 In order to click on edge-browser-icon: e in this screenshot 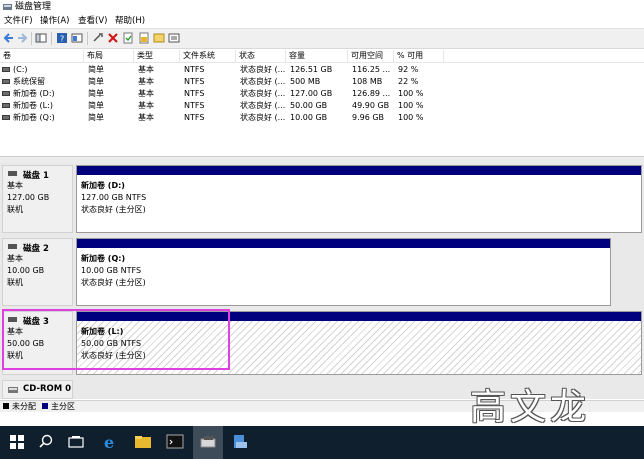, I will do `click(111, 442)`.